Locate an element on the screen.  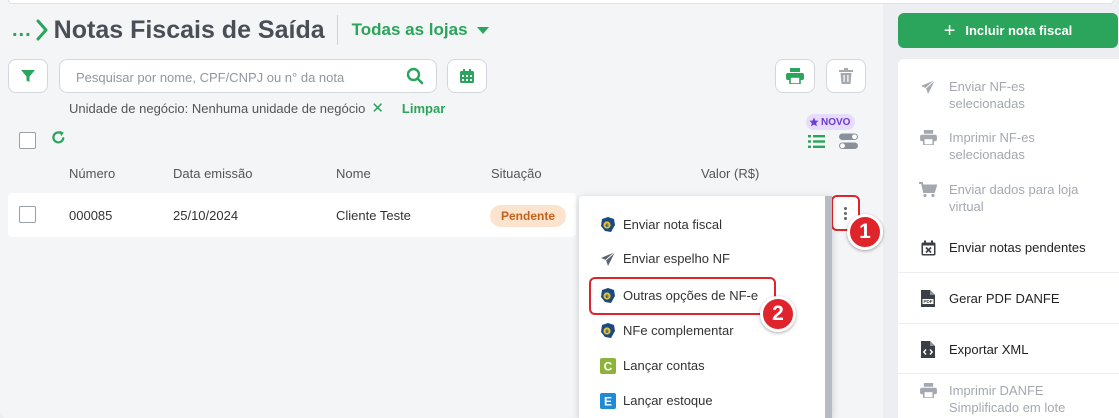
store-selector: Todas as lojas is located at coordinates (420, 30).